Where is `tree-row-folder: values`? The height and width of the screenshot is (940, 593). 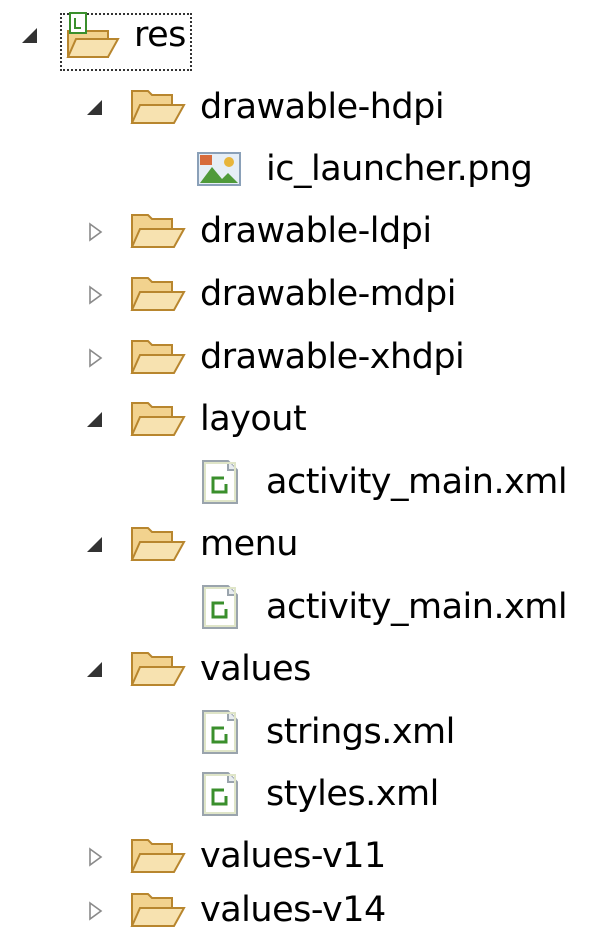
tree-row-folder: values is located at coordinates (296, 669).